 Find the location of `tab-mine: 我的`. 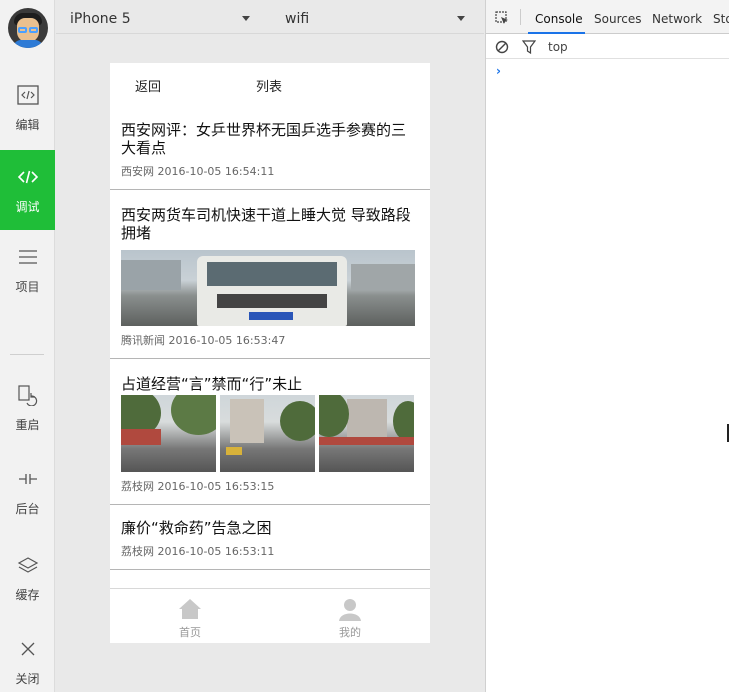

tab-mine: 我的 is located at coordinates (350, 616).